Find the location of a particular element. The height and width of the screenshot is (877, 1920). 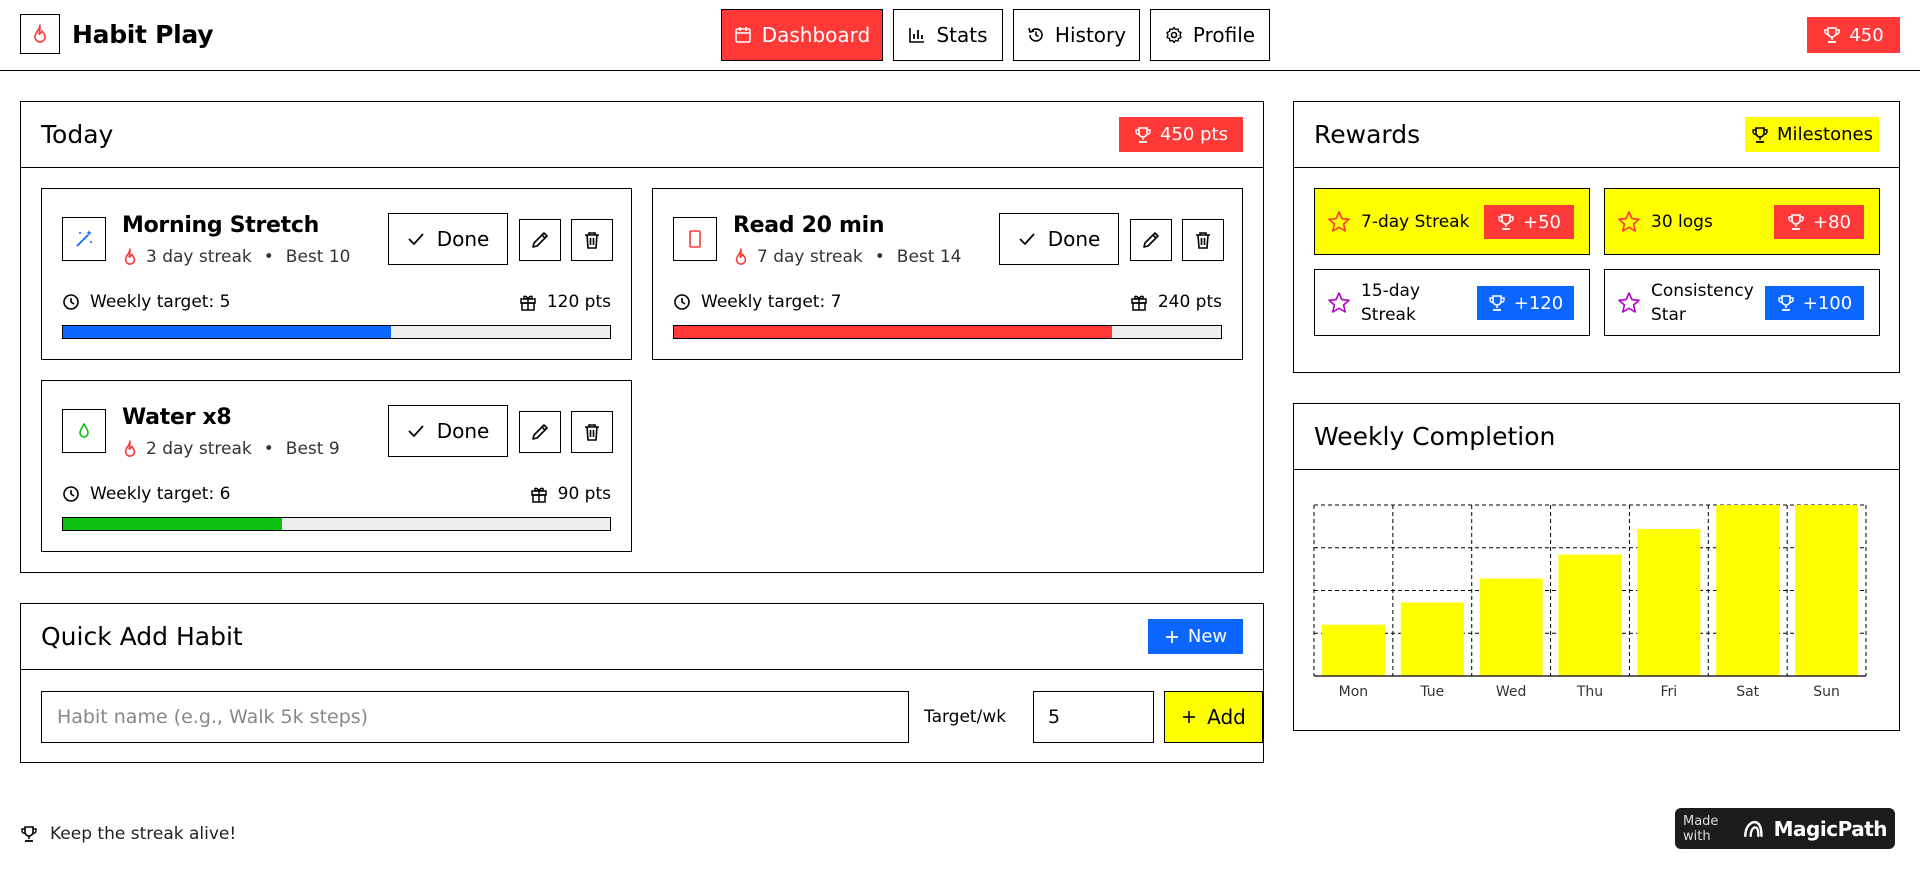

chart-bar-thu is located at coordinates (1590, 615).